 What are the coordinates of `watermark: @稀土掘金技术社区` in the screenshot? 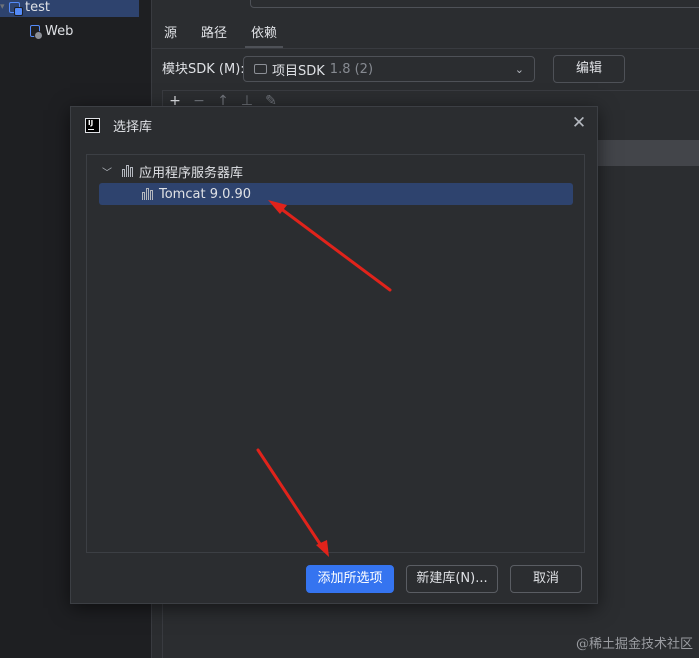 It's located at (634, 644).